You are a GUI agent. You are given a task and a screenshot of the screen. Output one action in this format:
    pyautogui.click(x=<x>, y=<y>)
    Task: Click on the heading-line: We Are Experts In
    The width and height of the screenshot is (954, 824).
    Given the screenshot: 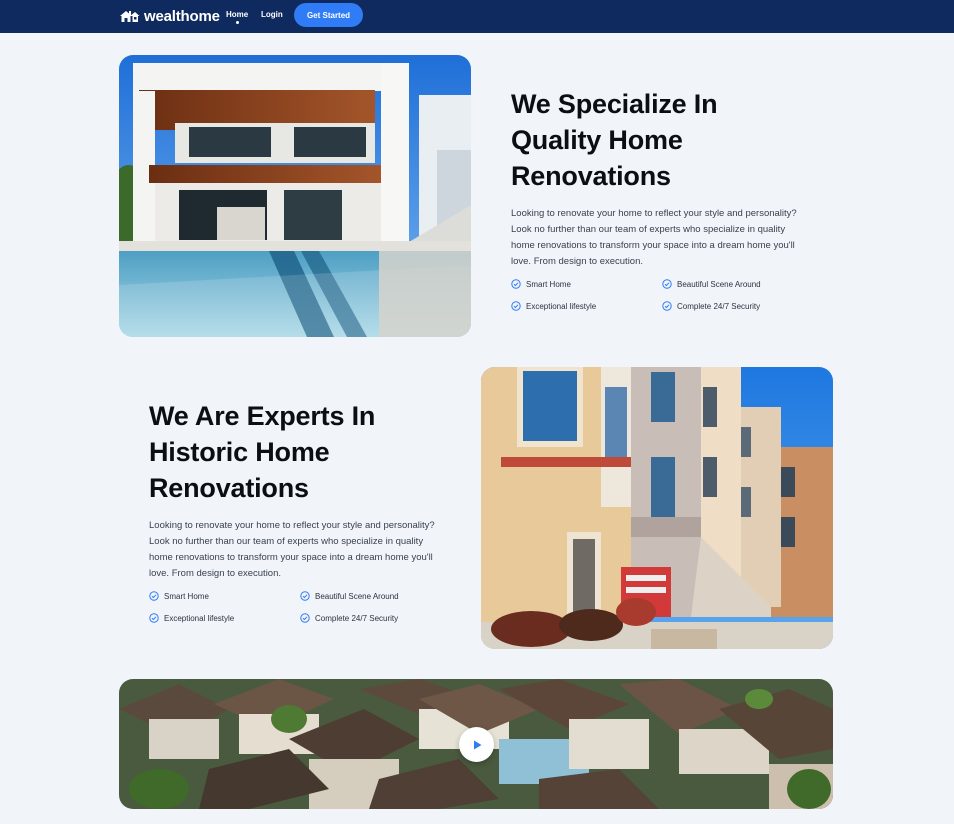 What is the action you would take?
    pyautogui.click(x=262, y=416)
    